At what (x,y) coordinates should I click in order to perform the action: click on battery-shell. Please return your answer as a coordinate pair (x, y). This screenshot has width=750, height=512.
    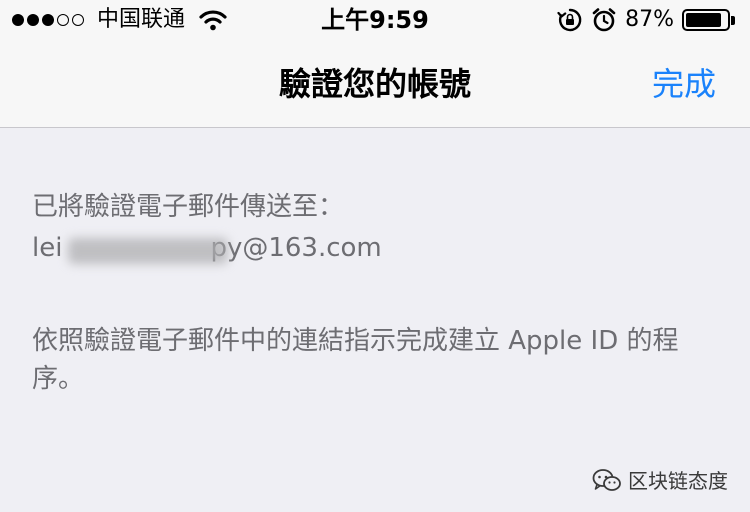
    Looking at the image, I should click on (706, 20).